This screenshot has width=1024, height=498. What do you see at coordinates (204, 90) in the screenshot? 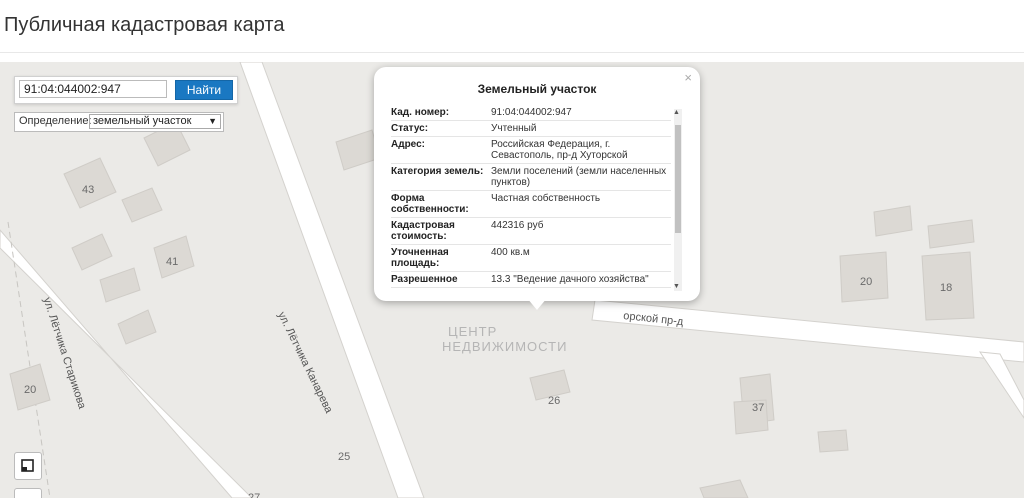
I see `find-button: Найти` at bounding box center [204, 90].